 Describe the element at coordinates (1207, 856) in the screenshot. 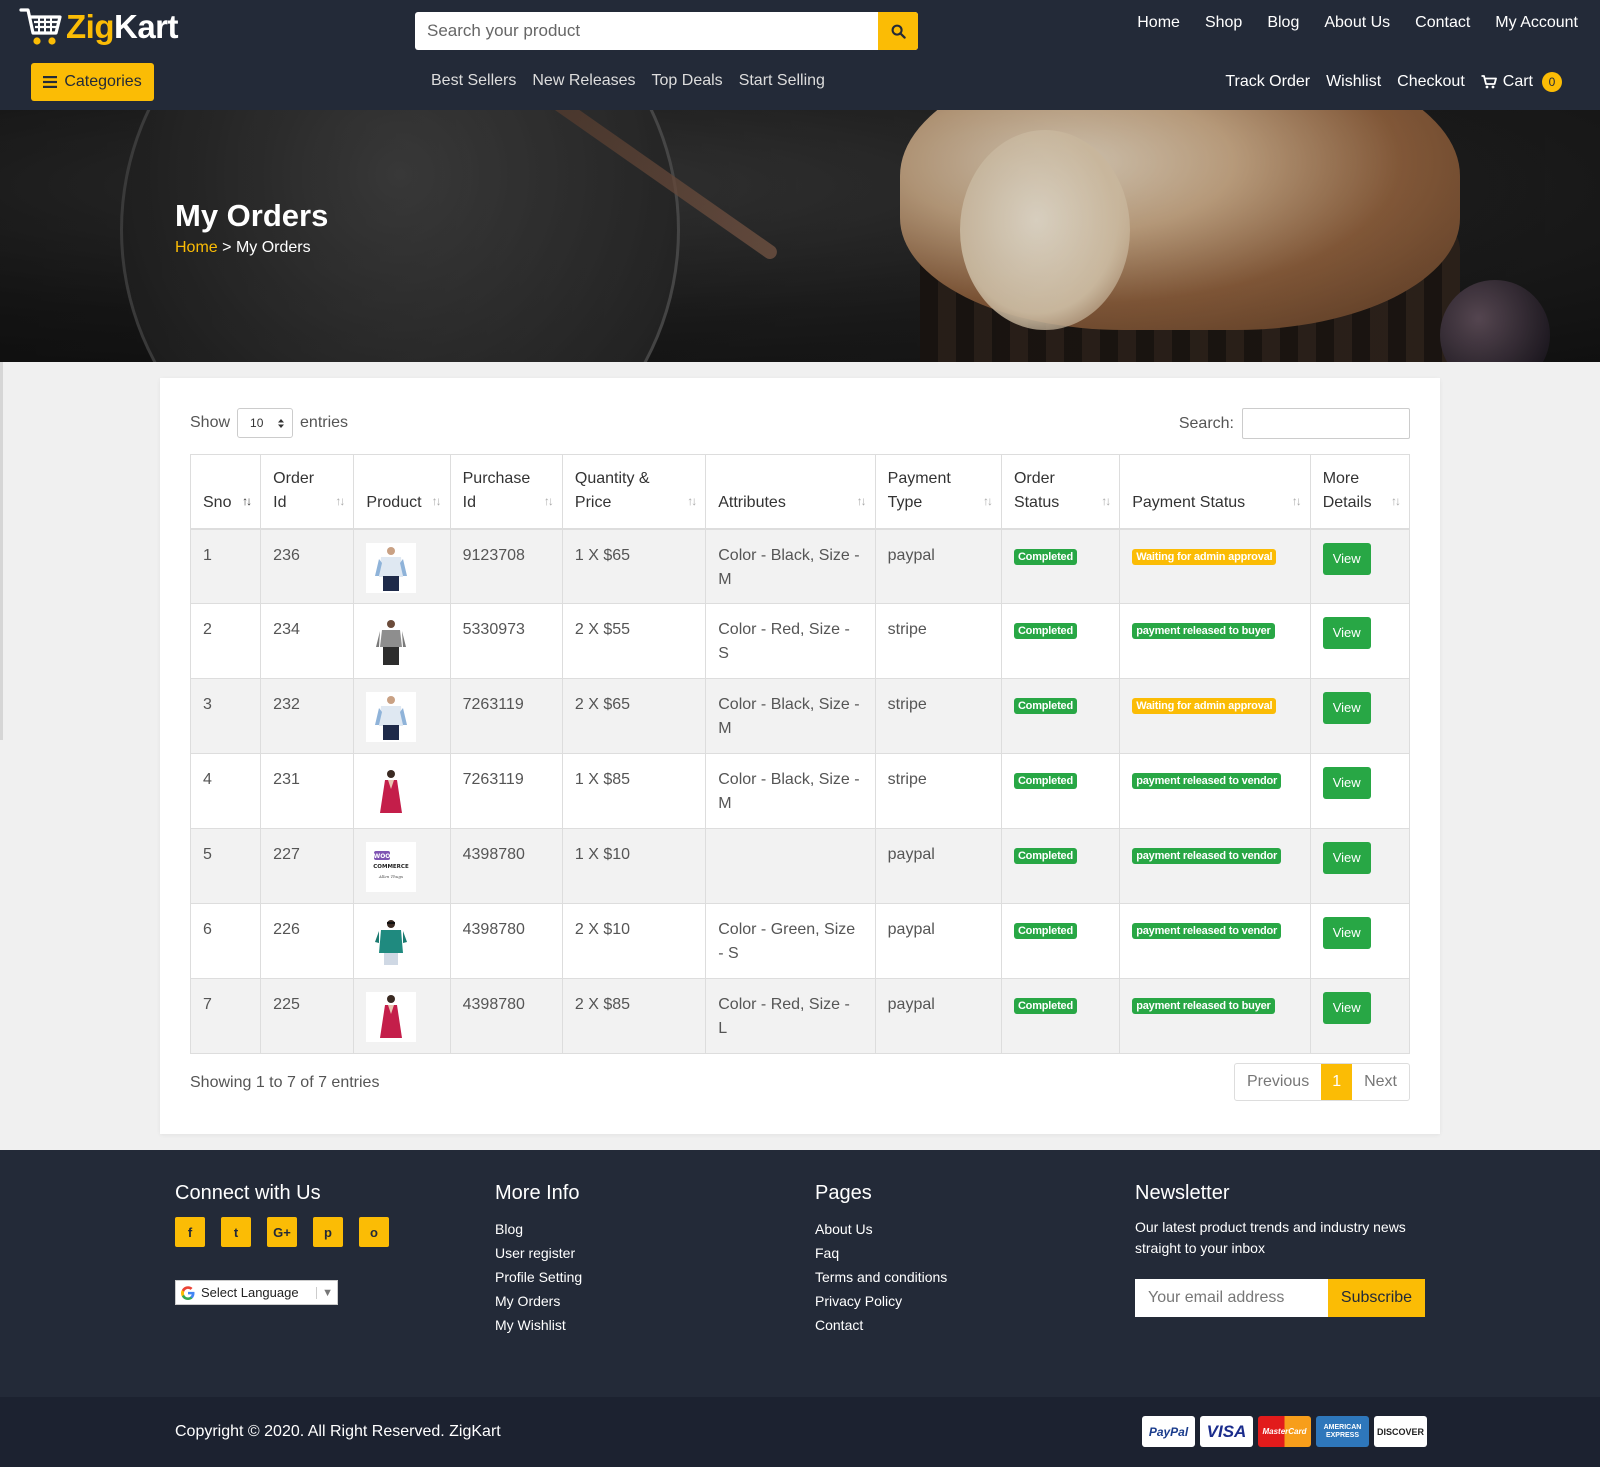

I see `payment-status-badge: payment released to vendor` at that location.